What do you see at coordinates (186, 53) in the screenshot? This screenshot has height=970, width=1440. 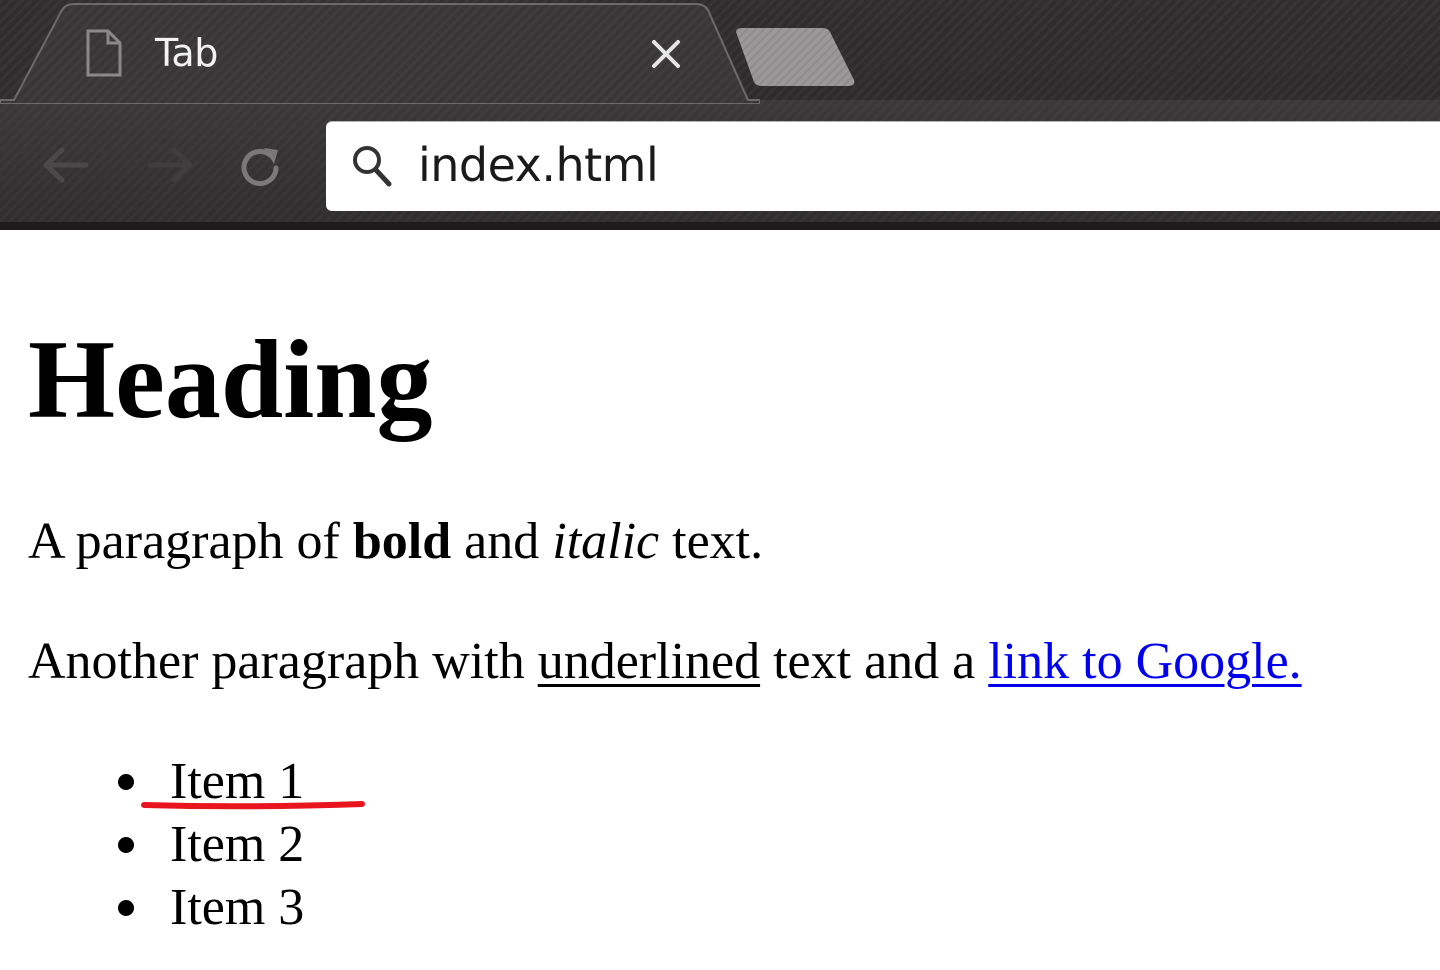 I see `tab-title: Tab` at bounding box center [186, 53].